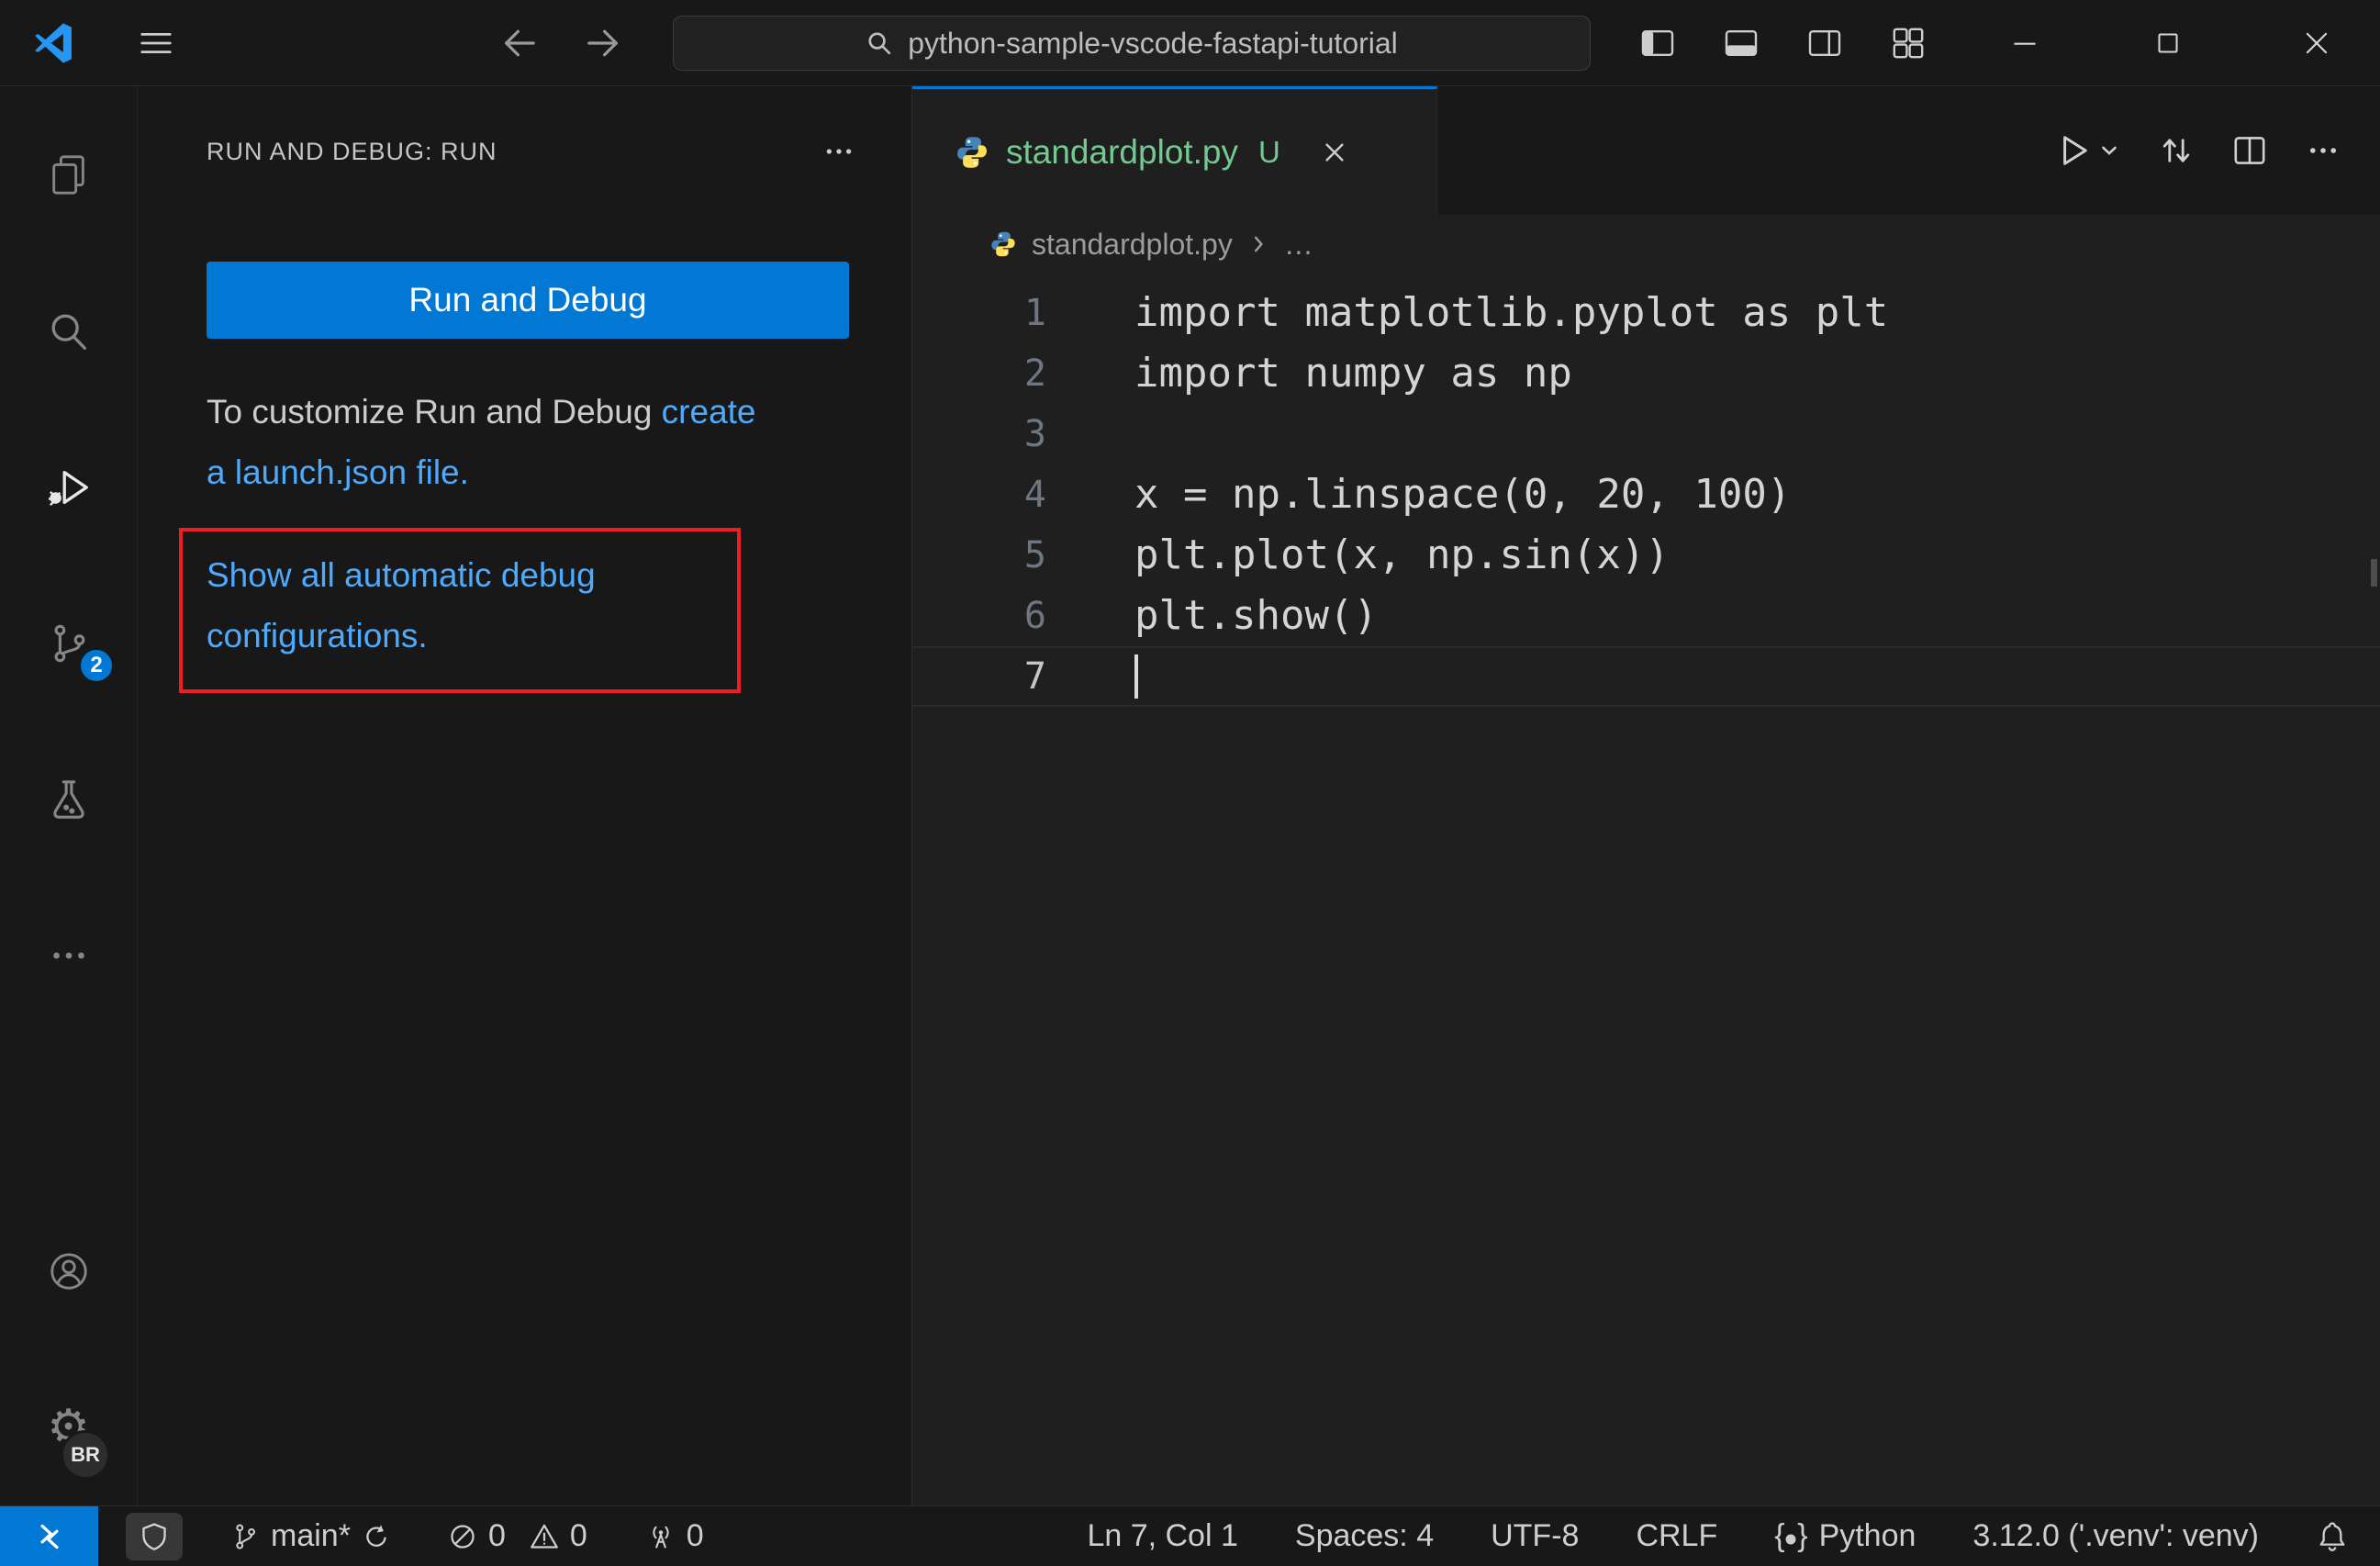  I want to click on menu-hamburger-icon, so click(156, 44).